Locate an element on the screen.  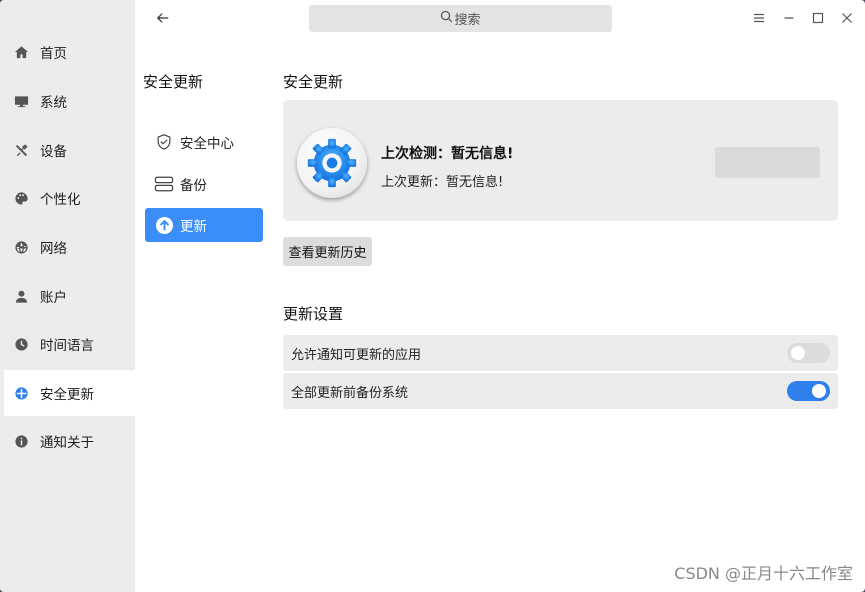
subnav-item-backup: 备份 is located at coordinates (204, 184).